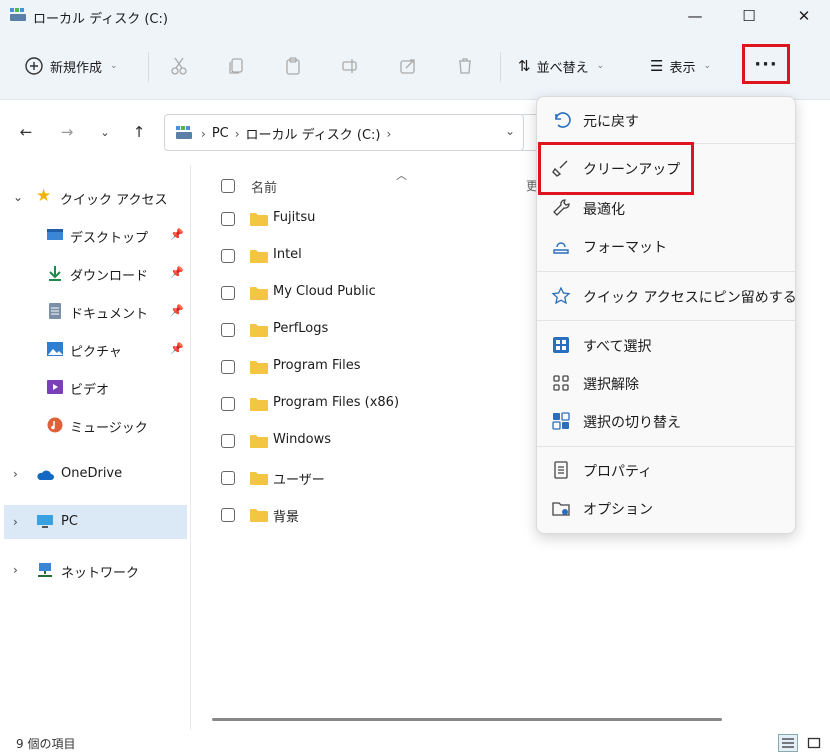 The image size is (830, 754). What do you see at coordinates (114, 200) in the screenshot?
I see `sidebar-item-label: クイック アクセス` at bounding box center [114, 200].